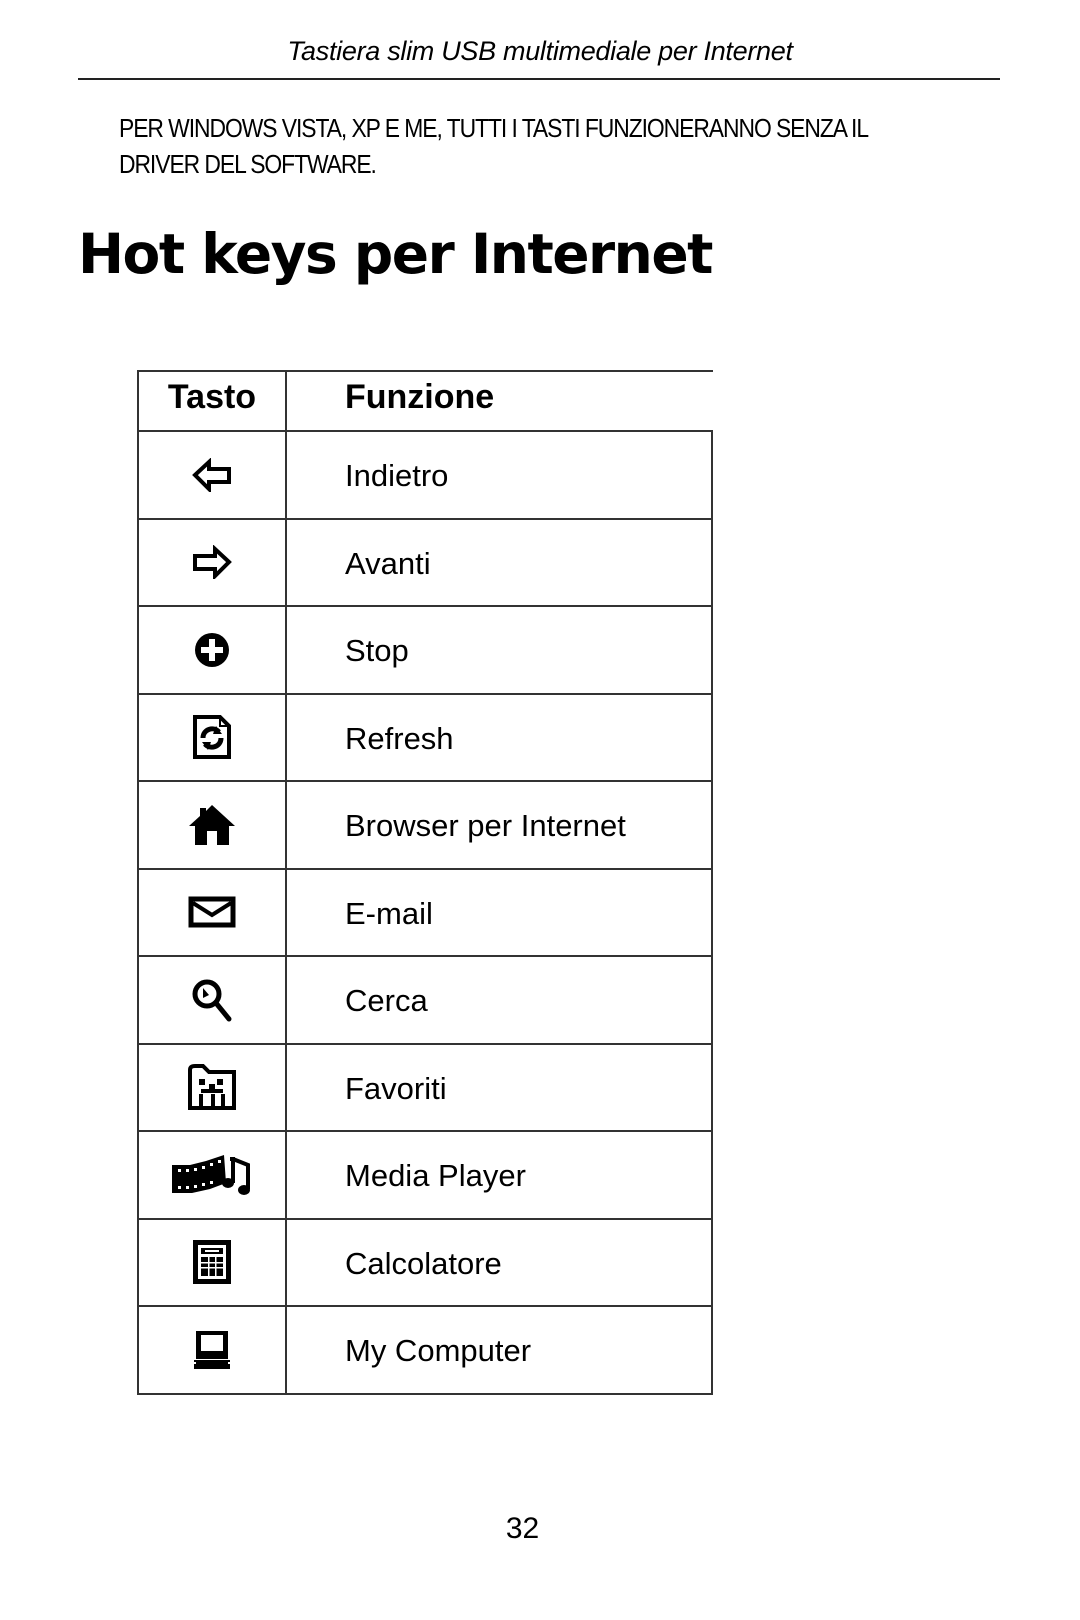 This screenshot has width=1080, height=1620. I want to click on header-rule, so click(539, 79).